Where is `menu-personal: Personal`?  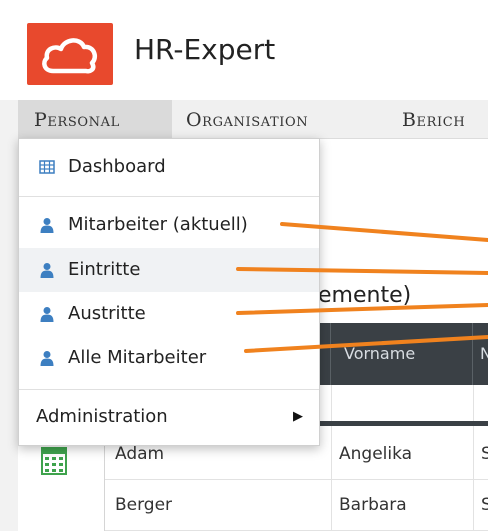
menu-personal: Personal is located at coordinates (95, 119).